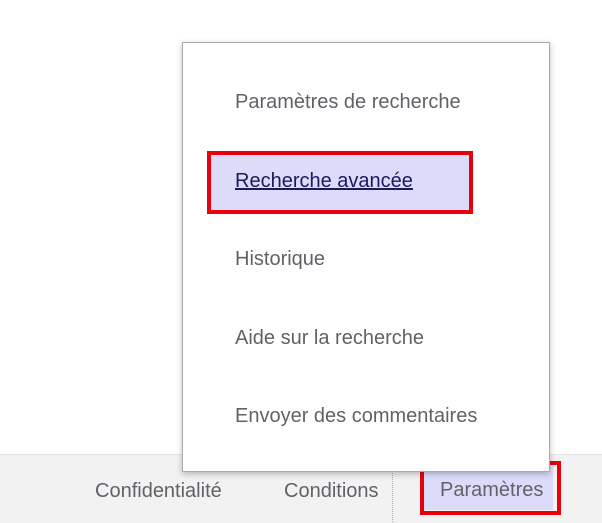 Image resolution: width=602 pixels, height=523 pixels. What do you see at coordinates (341, 182) in the screenshot?
I see `menu-item-advanced-search: Recherche avancée` at bounding box center [341, 182].